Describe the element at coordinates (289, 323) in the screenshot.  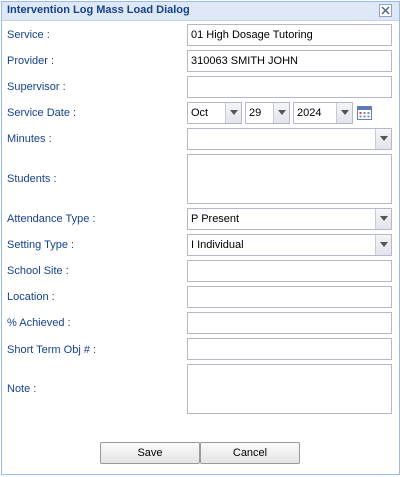
I see `achieved-field` at that location.